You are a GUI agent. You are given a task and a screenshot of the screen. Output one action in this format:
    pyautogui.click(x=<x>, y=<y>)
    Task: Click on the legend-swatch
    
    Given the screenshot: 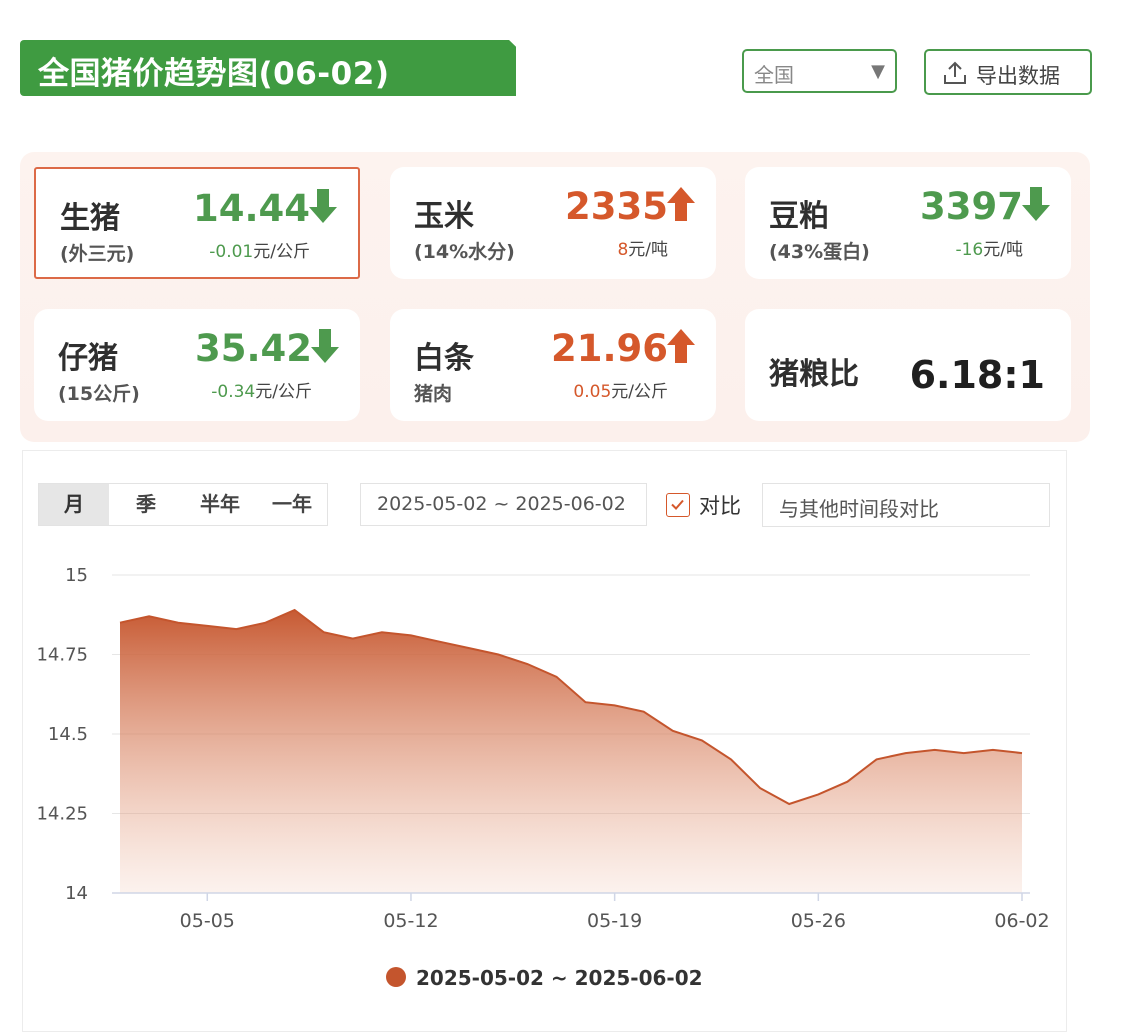 What is the action you would take?
    pyautogui.click(x=396, y=977)
    